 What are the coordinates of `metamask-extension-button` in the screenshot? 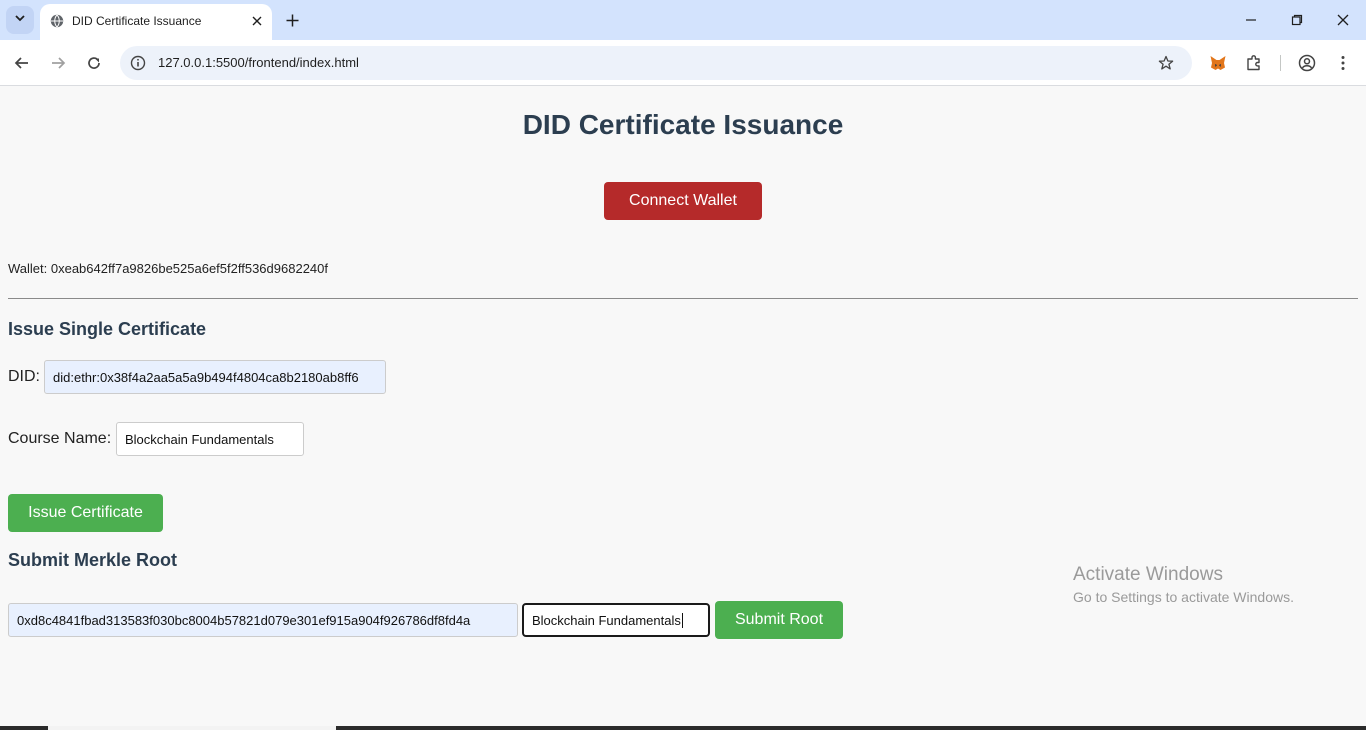 It's located at (1218, 63).